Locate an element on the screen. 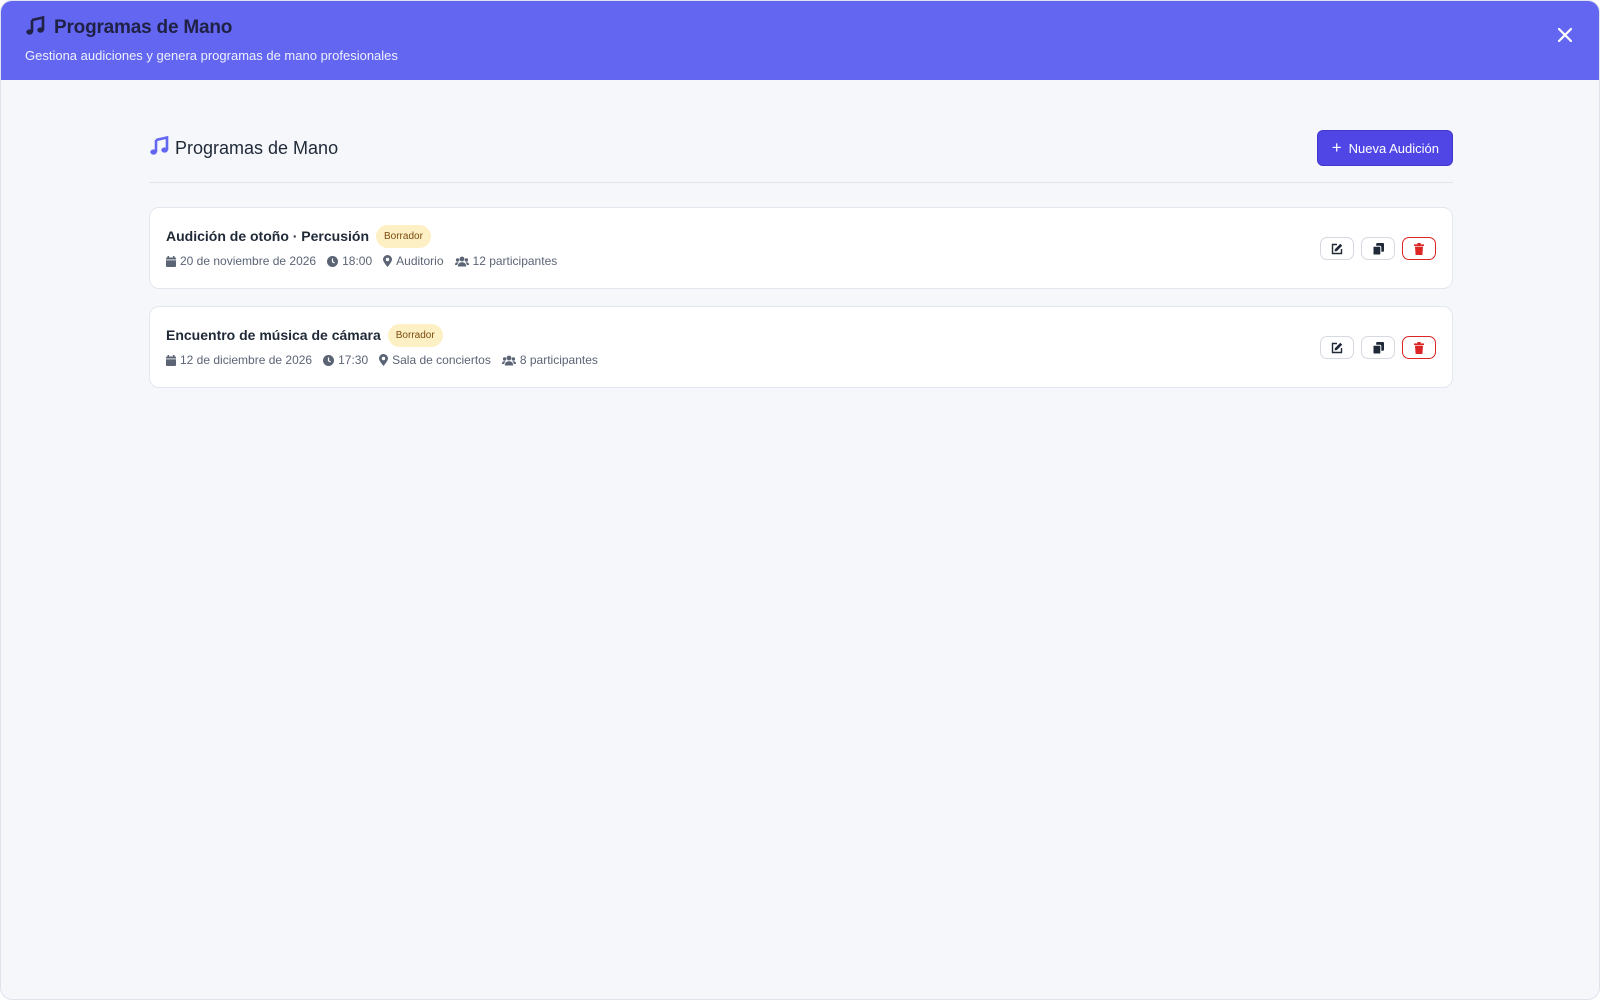 The width and height of the screenshot is (1600, 1000). audition-location: Sala de conciertos is located at coordinates (441, 360).